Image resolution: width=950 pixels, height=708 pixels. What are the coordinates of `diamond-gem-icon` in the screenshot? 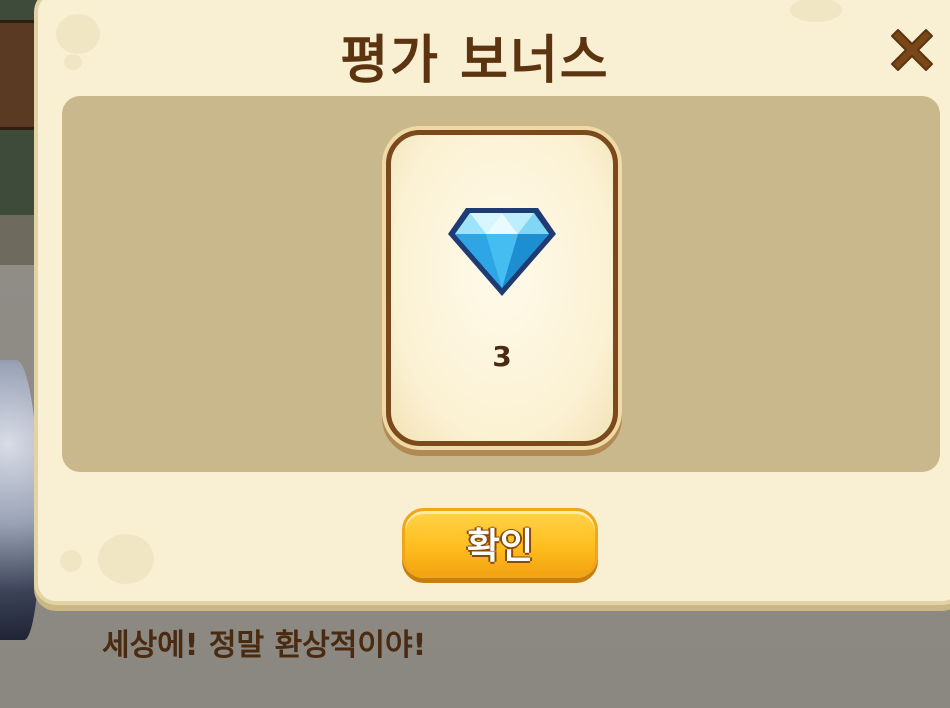 It's located at (502, 252).